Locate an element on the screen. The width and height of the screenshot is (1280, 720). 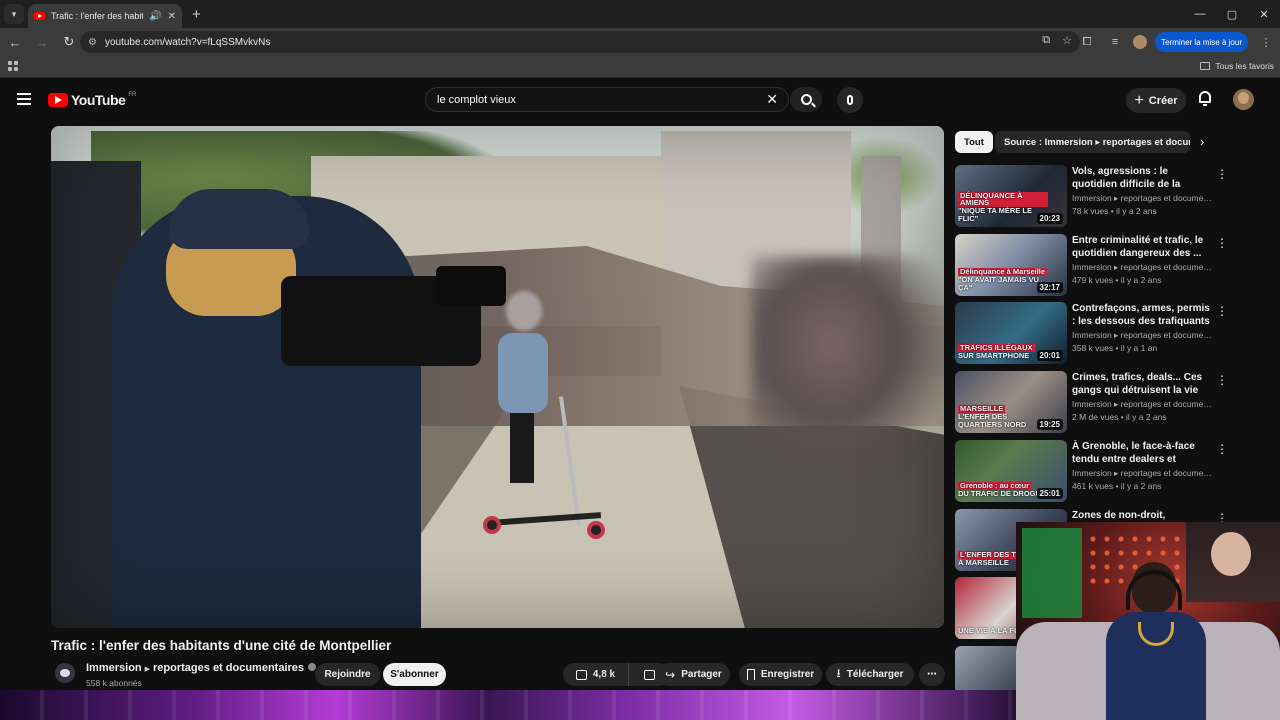
bookmarks-bar: Tous les favoris is located at coordinates (640, 67).